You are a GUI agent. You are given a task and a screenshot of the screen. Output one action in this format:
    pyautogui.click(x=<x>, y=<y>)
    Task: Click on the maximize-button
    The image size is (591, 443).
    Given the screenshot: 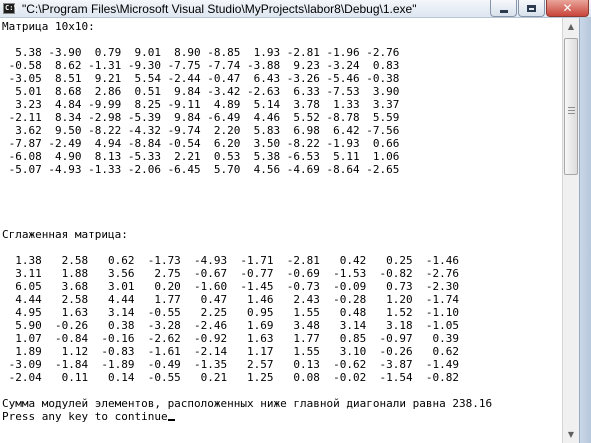 What is the action you would take?
    pyautogui.click(x=531, y=8)
    